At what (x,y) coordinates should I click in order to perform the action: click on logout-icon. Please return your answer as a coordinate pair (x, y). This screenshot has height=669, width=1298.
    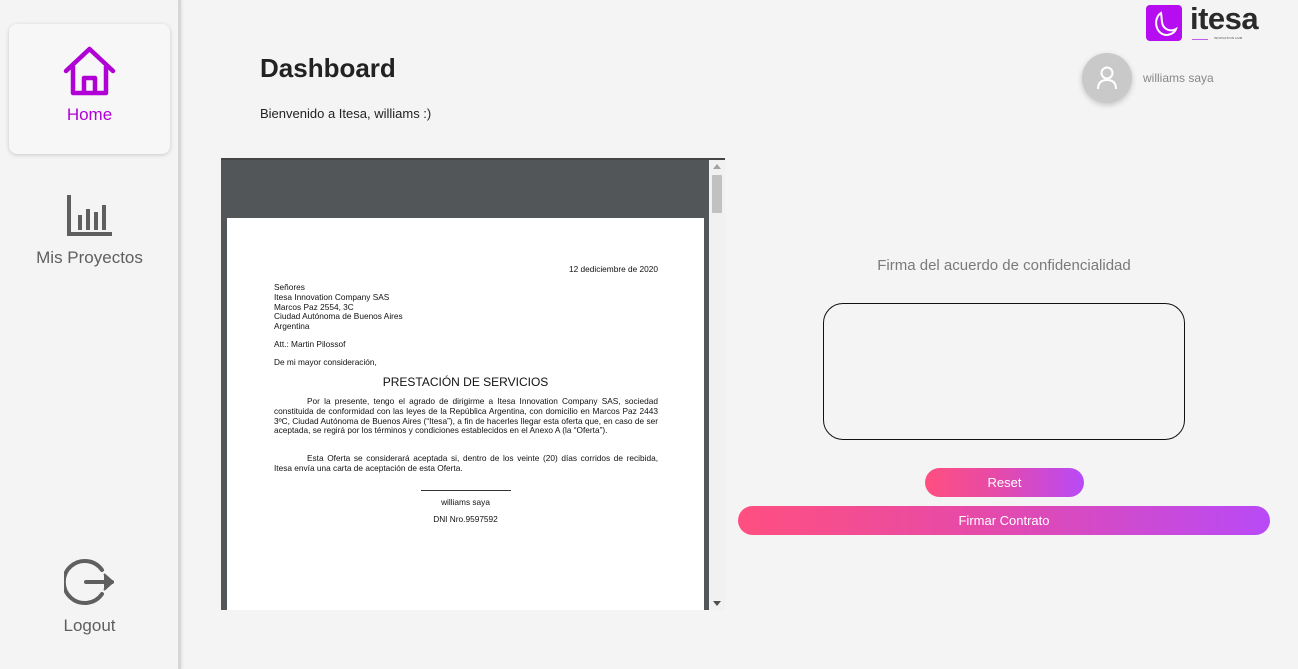
    Looking at the image, I should click on (88, 584).